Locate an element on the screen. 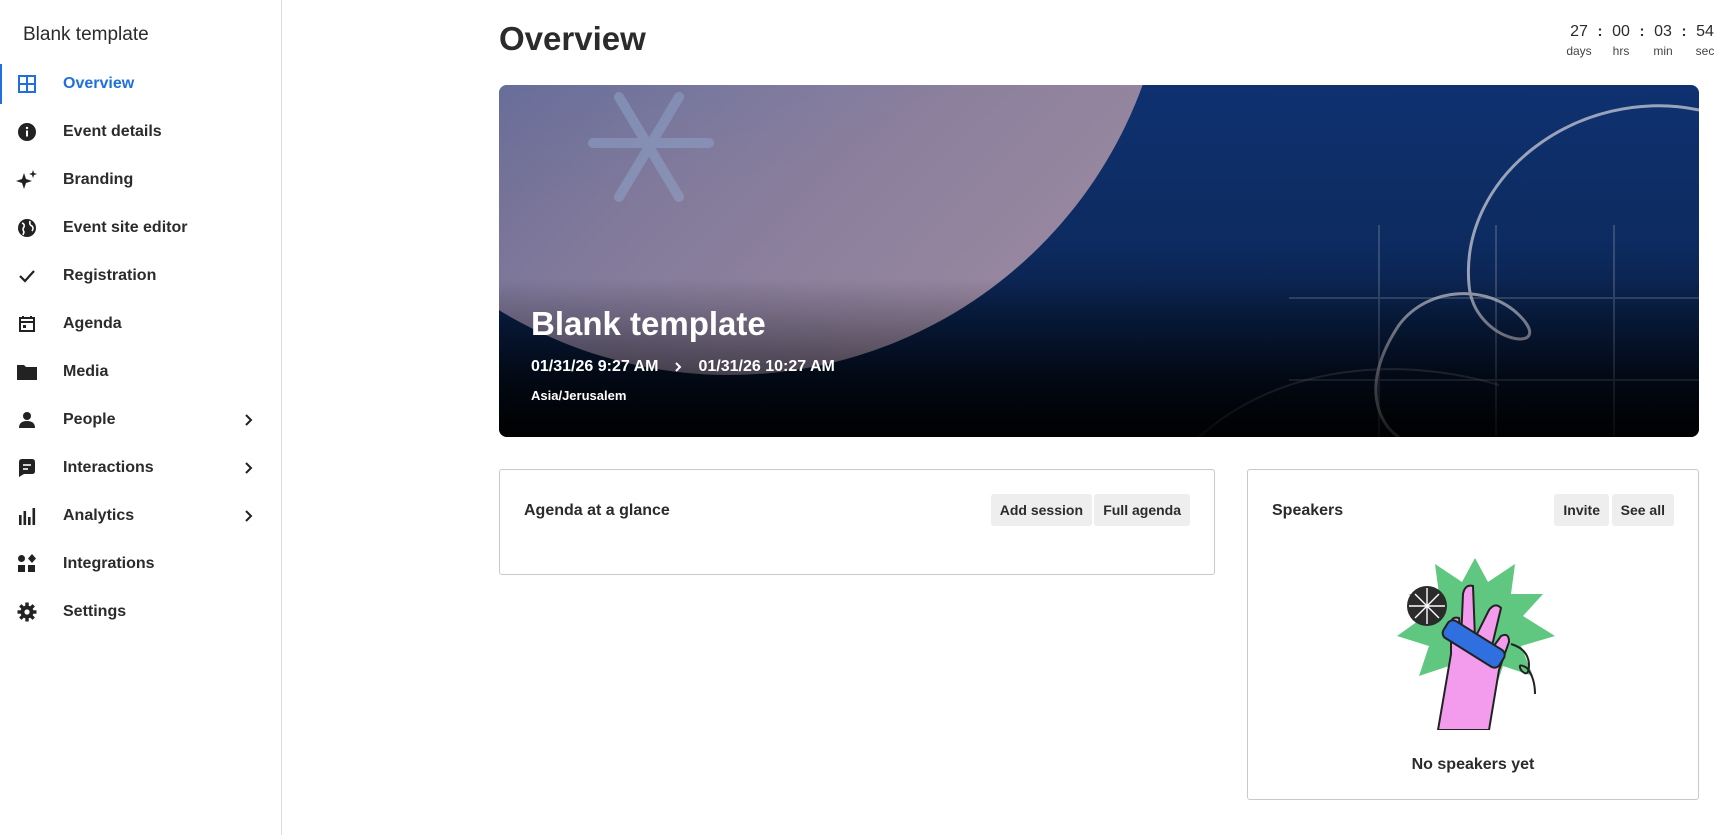  sidebar-item-branding: Branding is located at coordinates (140, 180).